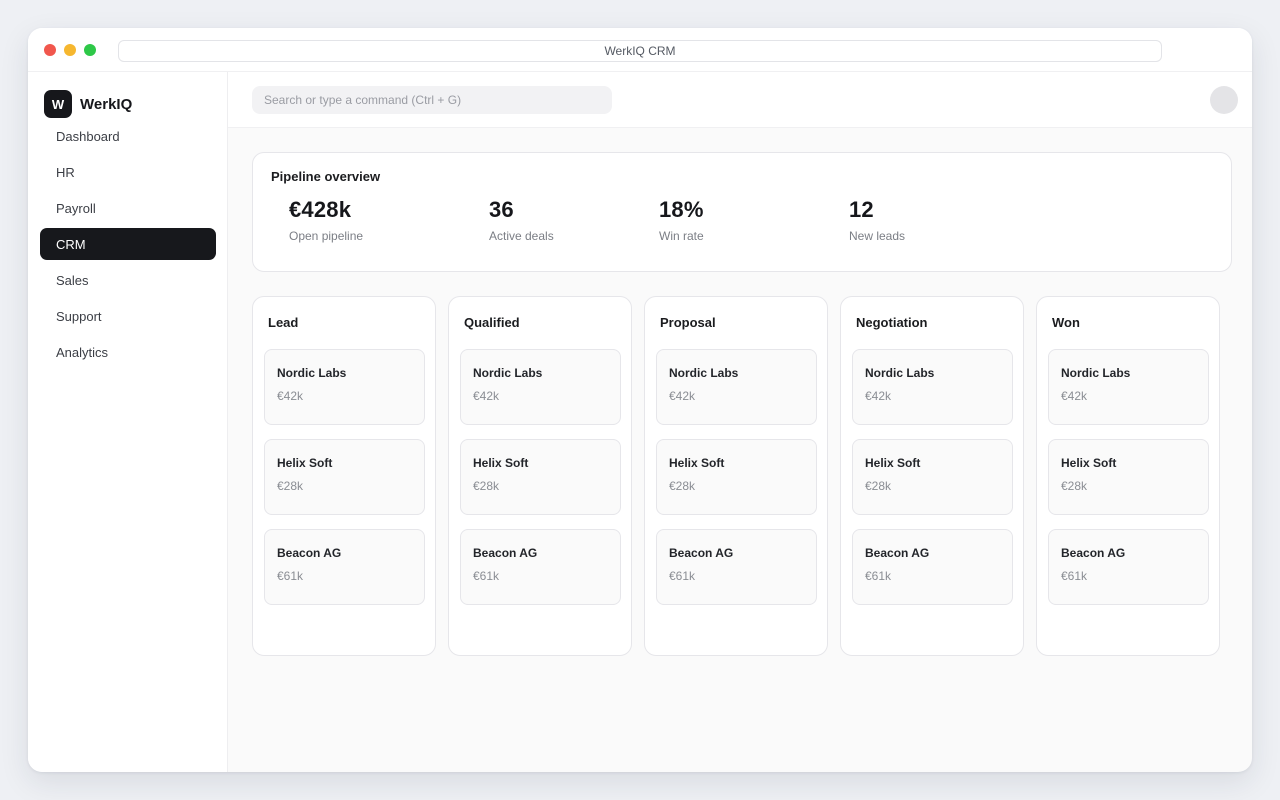 The height and width of the screenshot is (800, 1280). I want to click on stat-value: €428k, so click(320, 209).